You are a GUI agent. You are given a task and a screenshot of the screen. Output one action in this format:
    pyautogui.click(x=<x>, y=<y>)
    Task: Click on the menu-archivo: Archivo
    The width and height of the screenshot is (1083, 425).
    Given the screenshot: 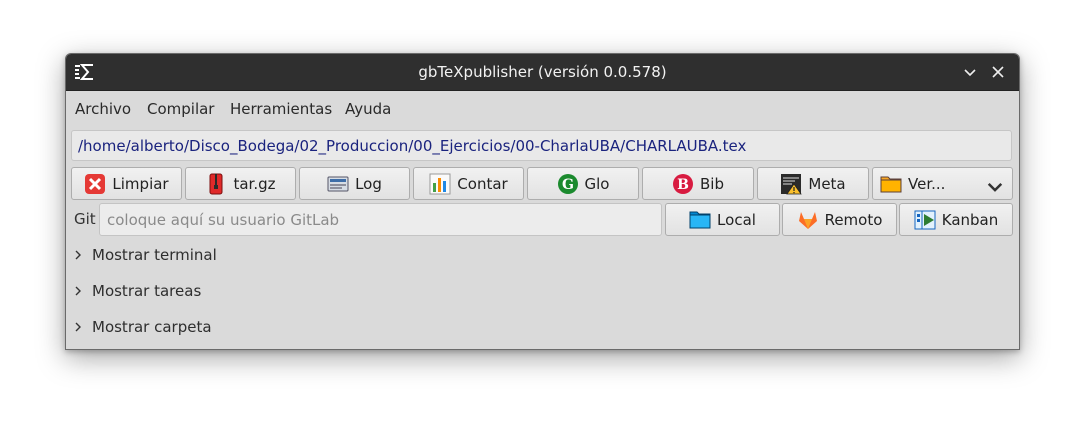 What is the action you would take?
    pyautogui.click(x=103, y=109)
    